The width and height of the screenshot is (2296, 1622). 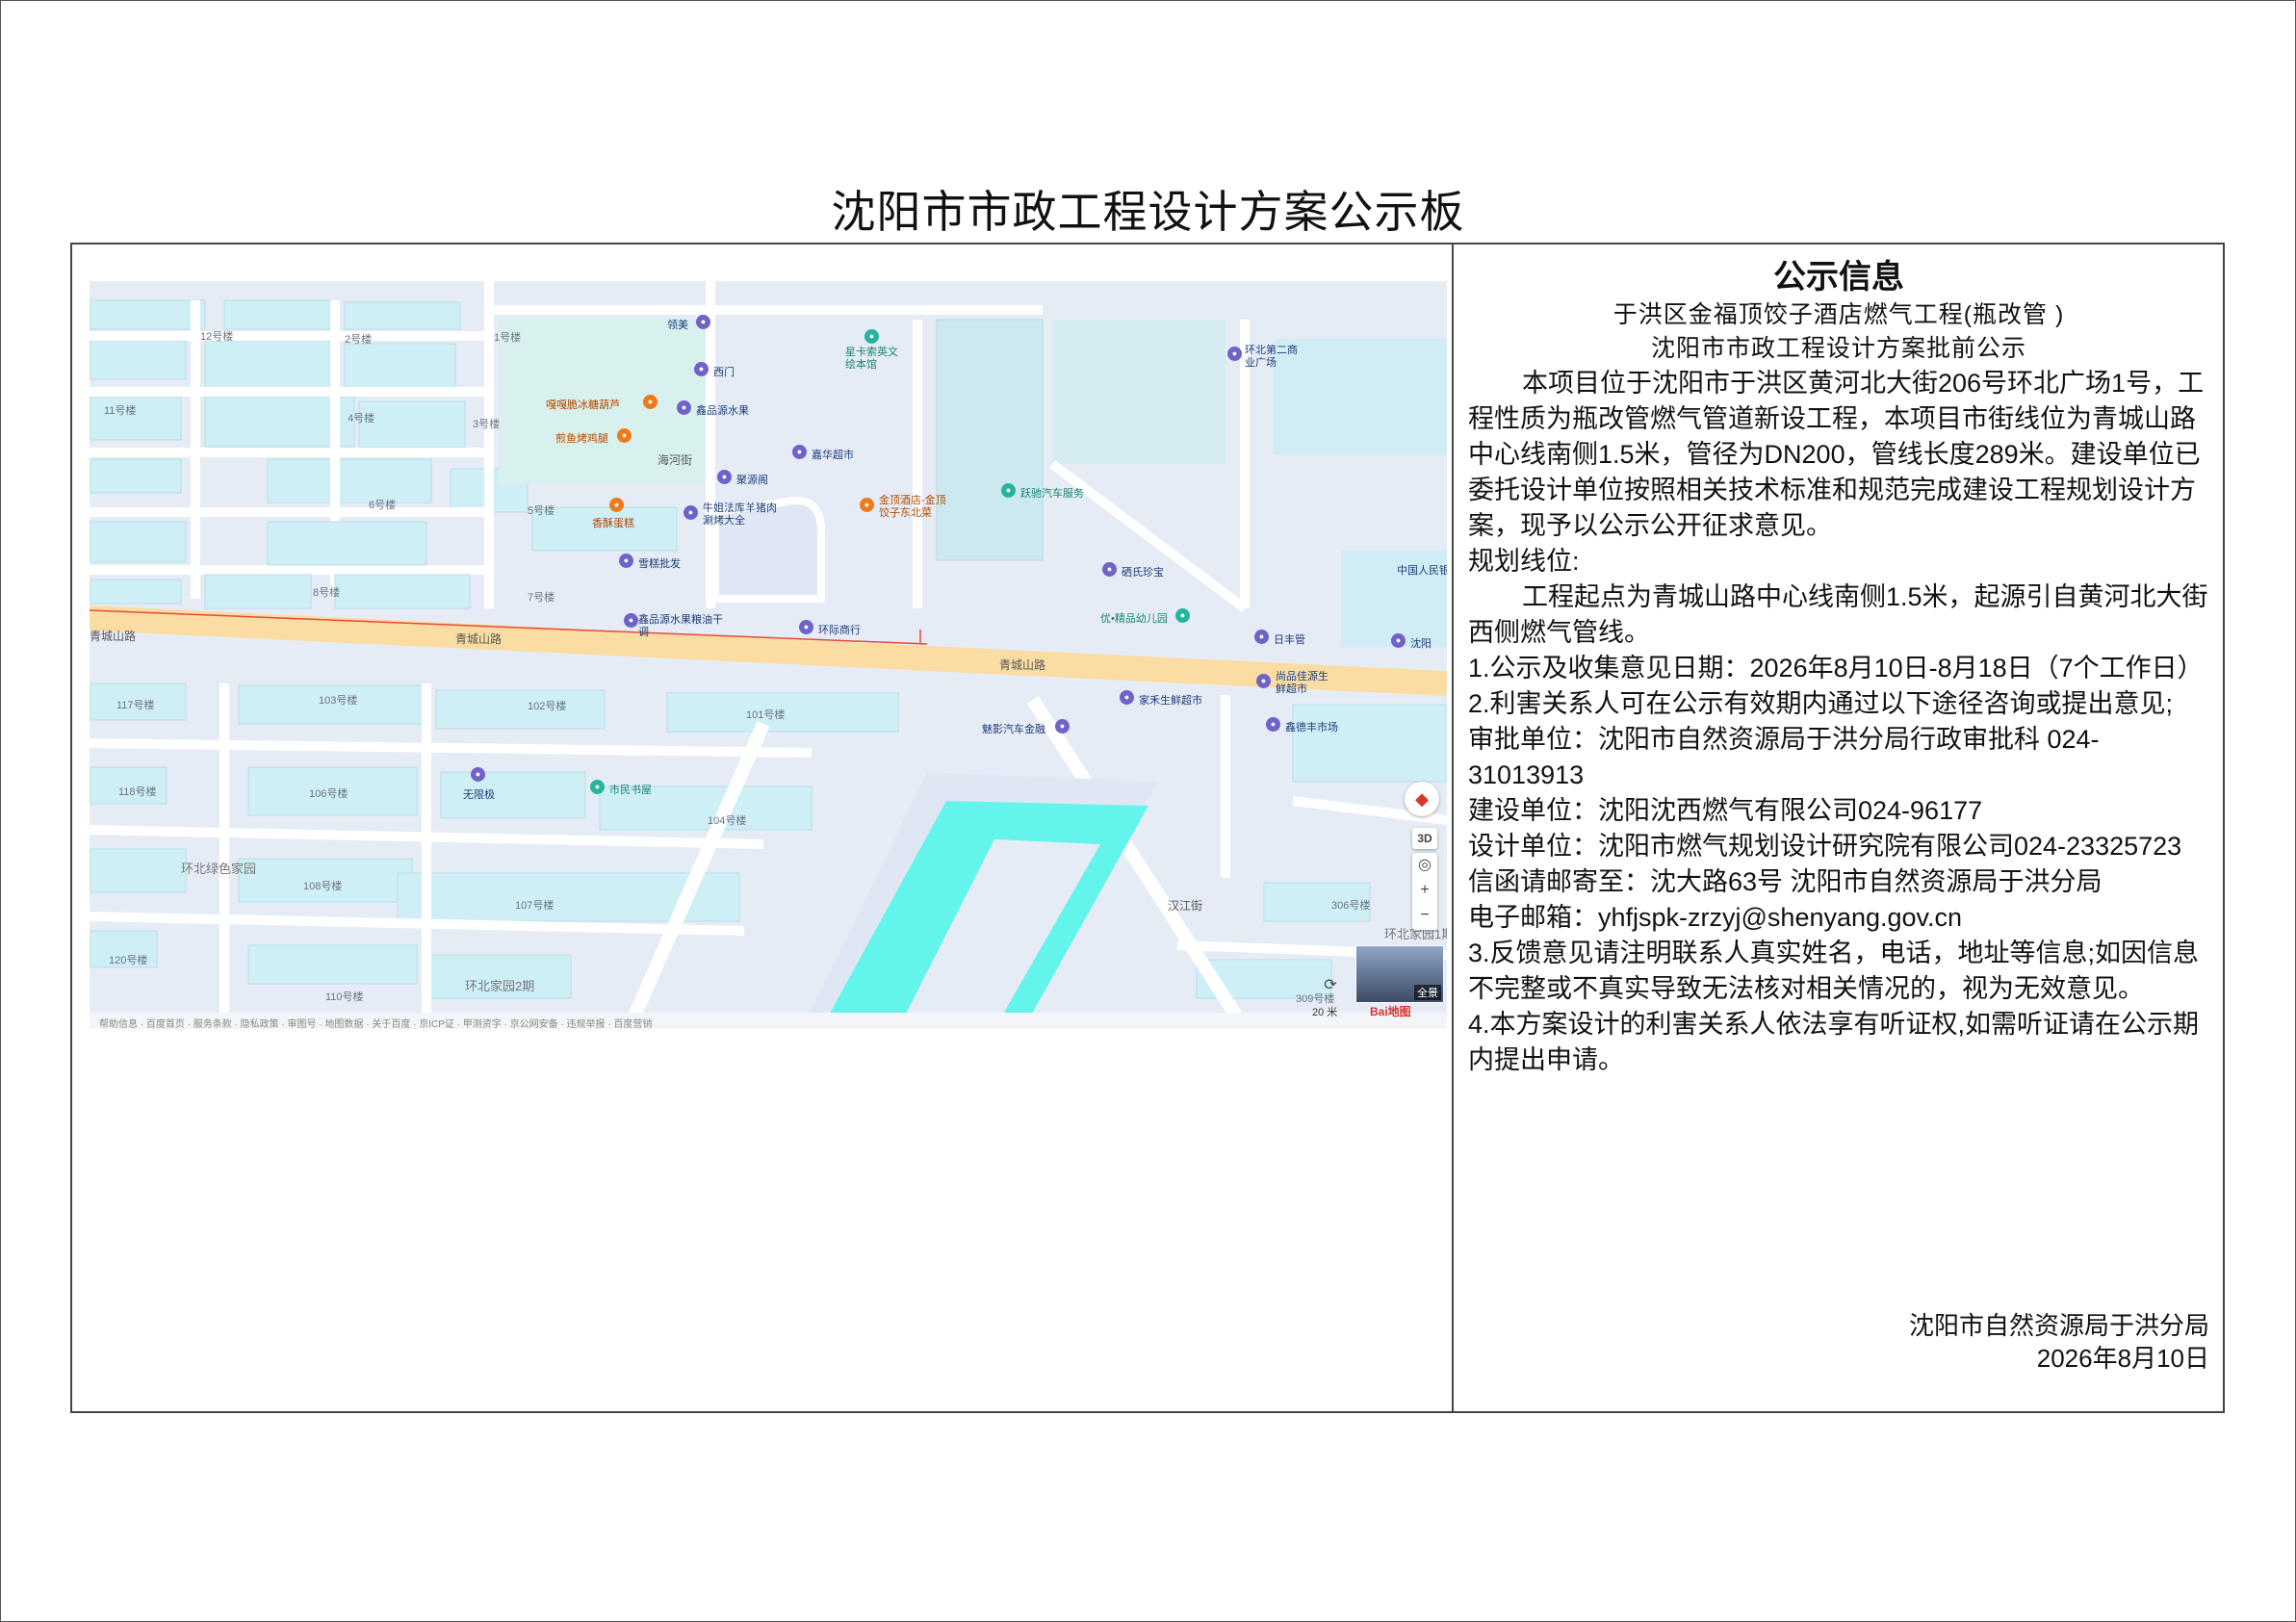 I want to click on compass-icon: ◆, so click(x=1422, y=799).